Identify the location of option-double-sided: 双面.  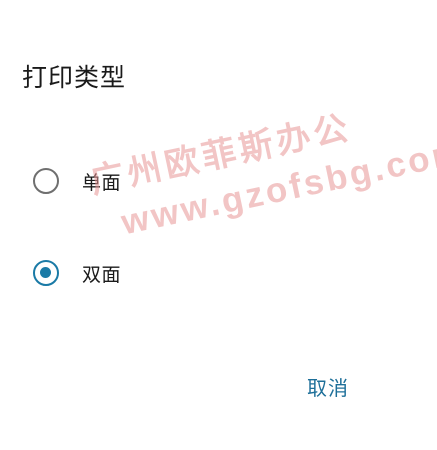
(218, 273).